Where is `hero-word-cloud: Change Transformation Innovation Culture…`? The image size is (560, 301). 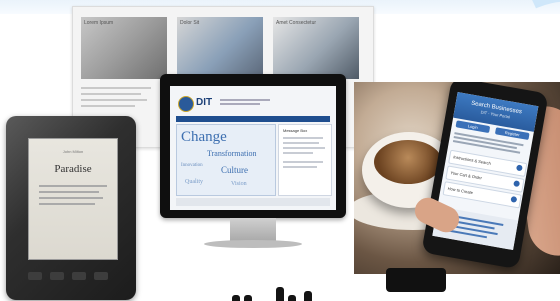 hero-word-cloud: Change Transformation Innovation Culture… is located at coordinates (226, 160).